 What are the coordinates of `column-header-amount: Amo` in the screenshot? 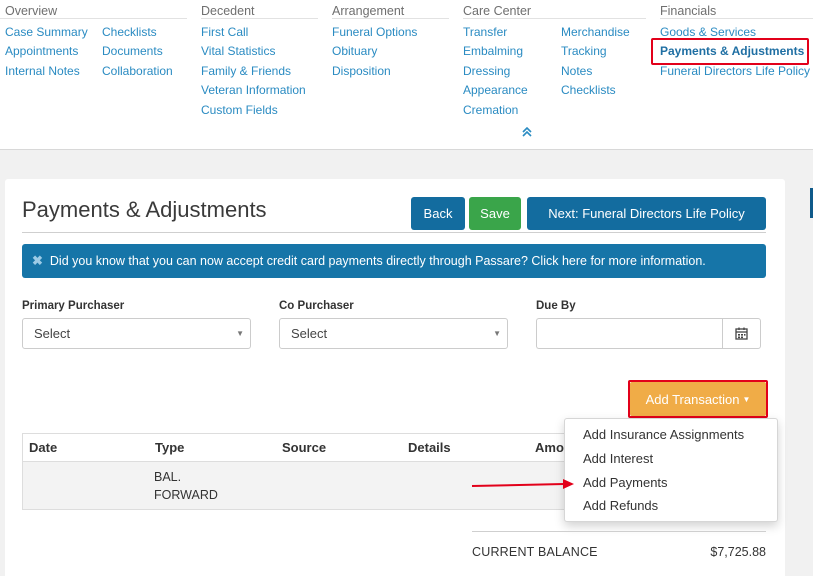 It's located at (549, 447).